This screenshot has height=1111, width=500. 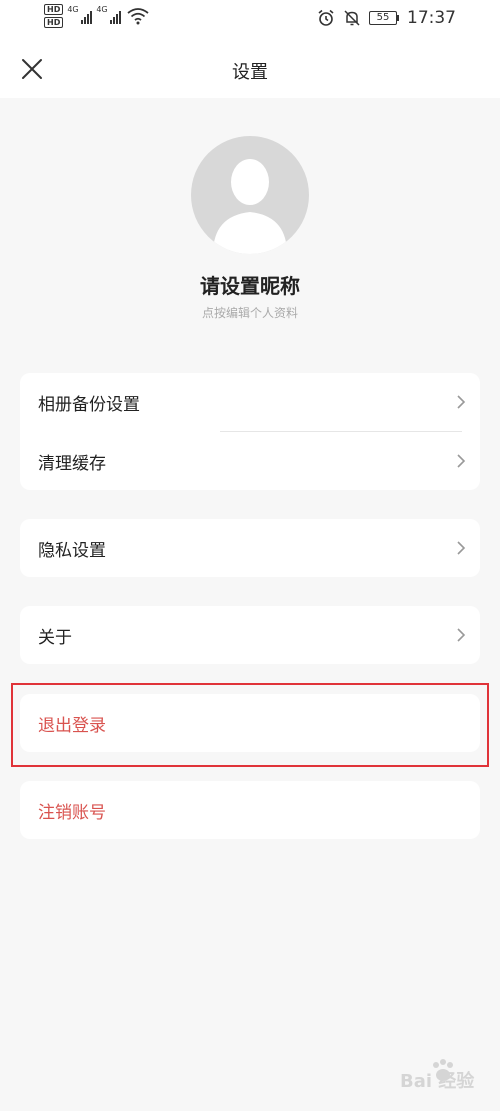 I want to click on menu-item-label: 关于, so click(x=55, y=637).